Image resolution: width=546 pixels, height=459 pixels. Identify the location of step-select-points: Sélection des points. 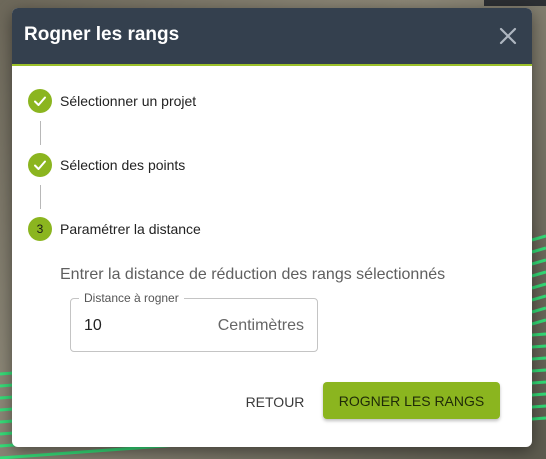
(106, 165).